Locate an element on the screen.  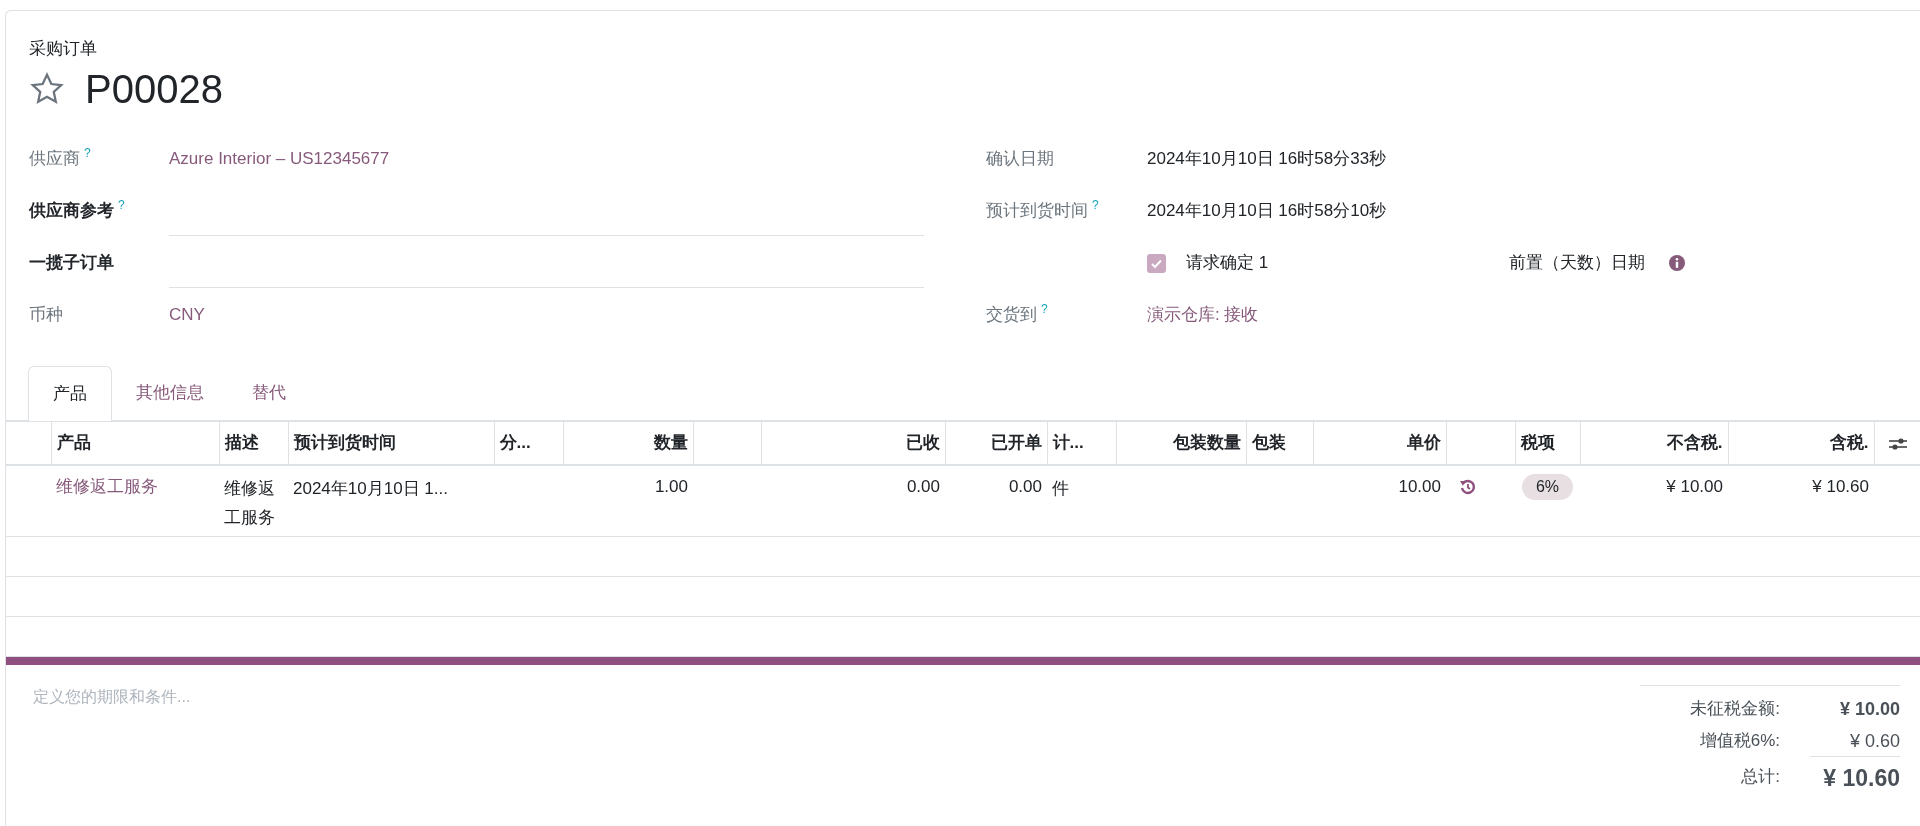
table-cell: 维修返工服务 is located at coordinates (249, 503).